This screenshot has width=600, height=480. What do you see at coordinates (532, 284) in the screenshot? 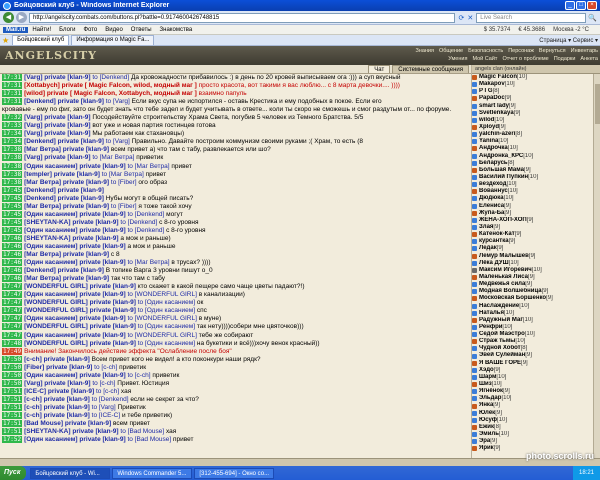
I see `user-list-item: Медвежья сила [9]` at bounding box center [532, 284].